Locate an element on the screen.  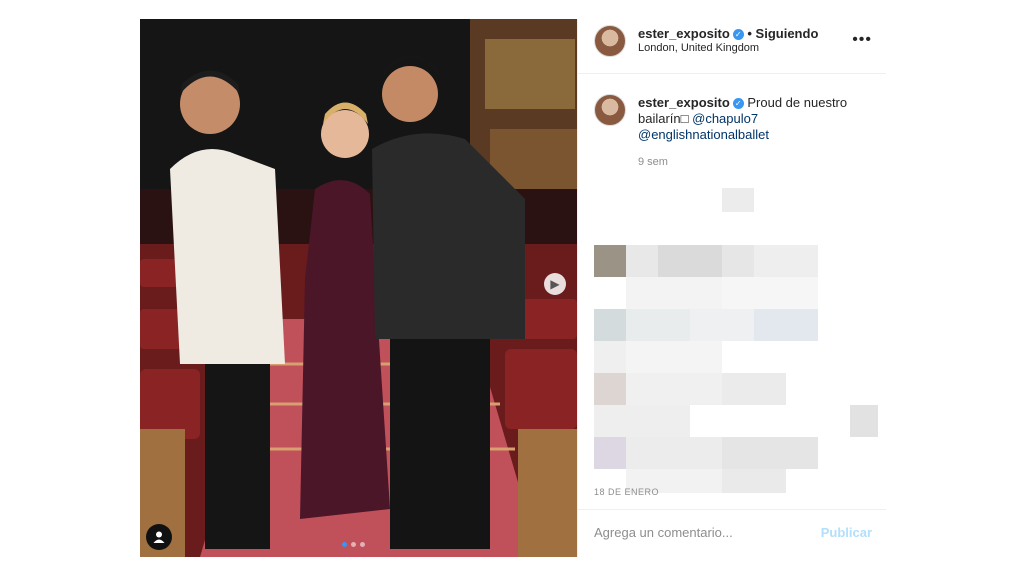
carousel-dot-active is located at coordinates (344, 544).